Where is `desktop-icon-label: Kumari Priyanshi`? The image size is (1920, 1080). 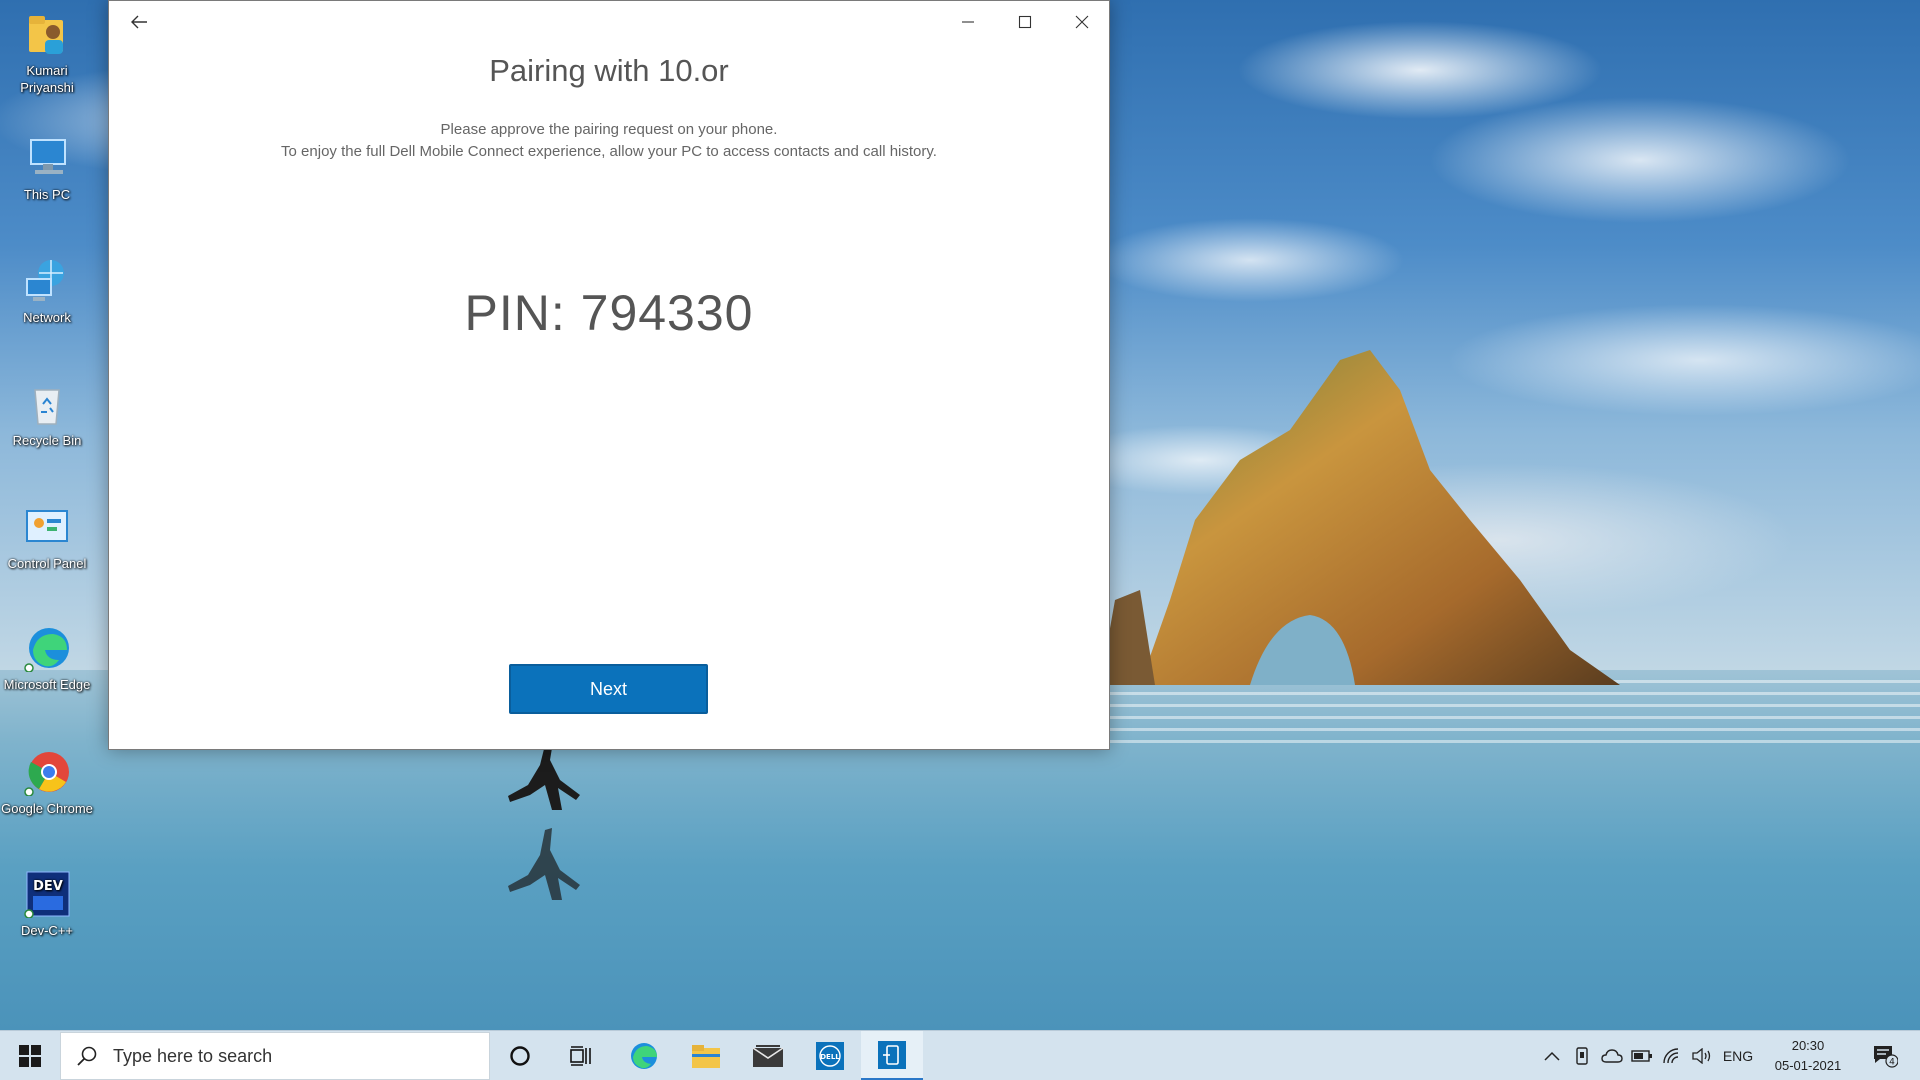
desktop-icon-label: Kumari Priyanshi is located at coordinates (47, 79).